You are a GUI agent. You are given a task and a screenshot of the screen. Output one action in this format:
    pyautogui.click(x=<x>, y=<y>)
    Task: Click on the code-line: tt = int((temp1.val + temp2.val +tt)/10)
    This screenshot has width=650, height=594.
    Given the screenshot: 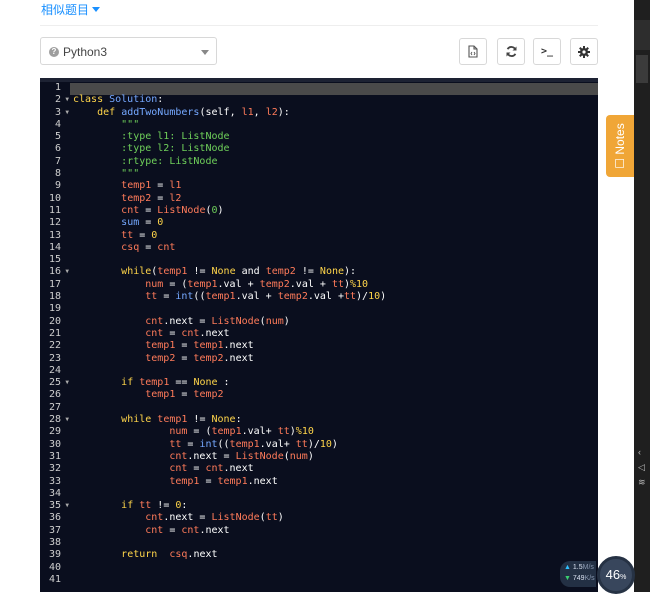 What is the action you would take?
    pyautogui.click(x=229, y=297)
    